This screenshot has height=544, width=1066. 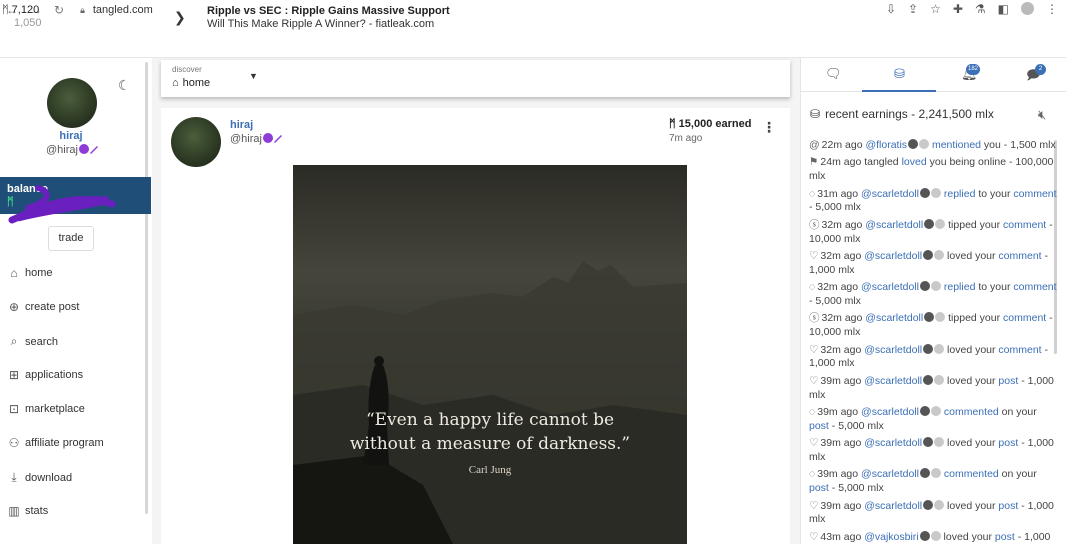 I want to click on nav-download: ⤓ download, so click(x=39, y=477).